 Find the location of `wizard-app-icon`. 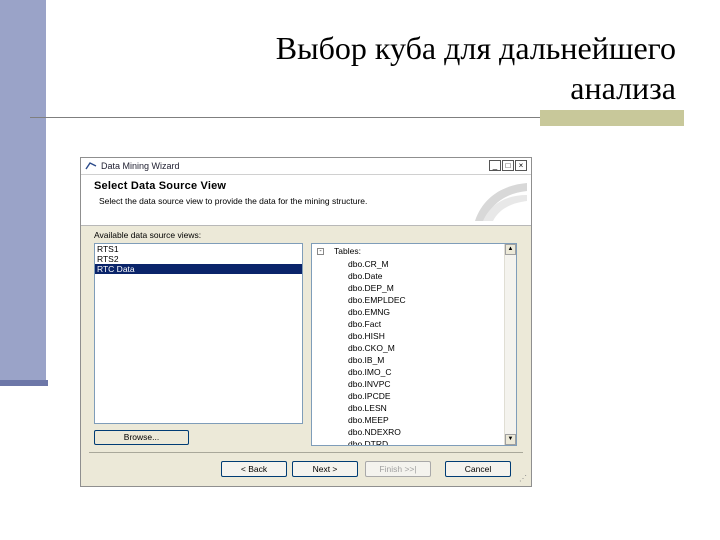

wizard-app-icon is located at coordinates (91, 166).